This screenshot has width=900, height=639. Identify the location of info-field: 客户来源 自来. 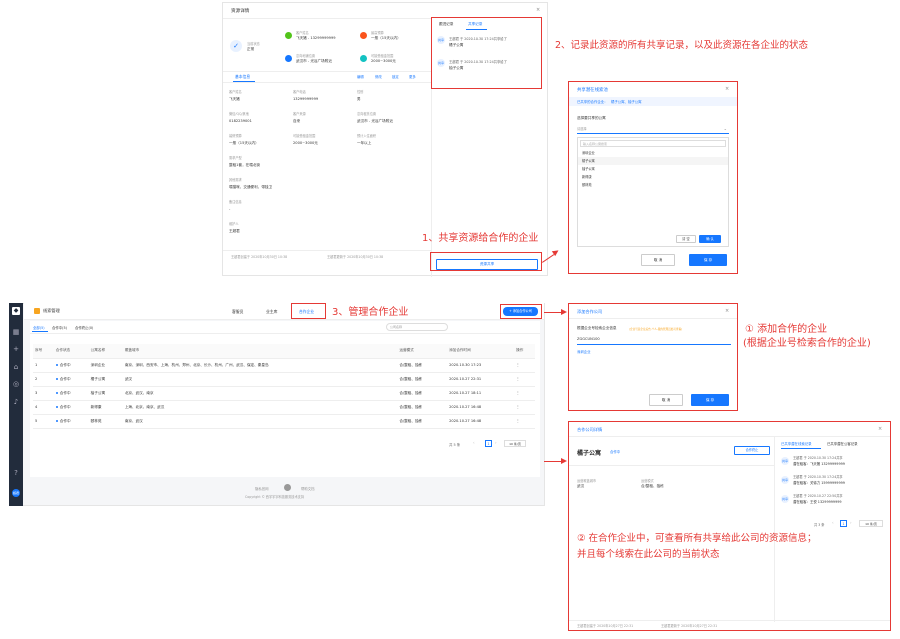
(299, 117).